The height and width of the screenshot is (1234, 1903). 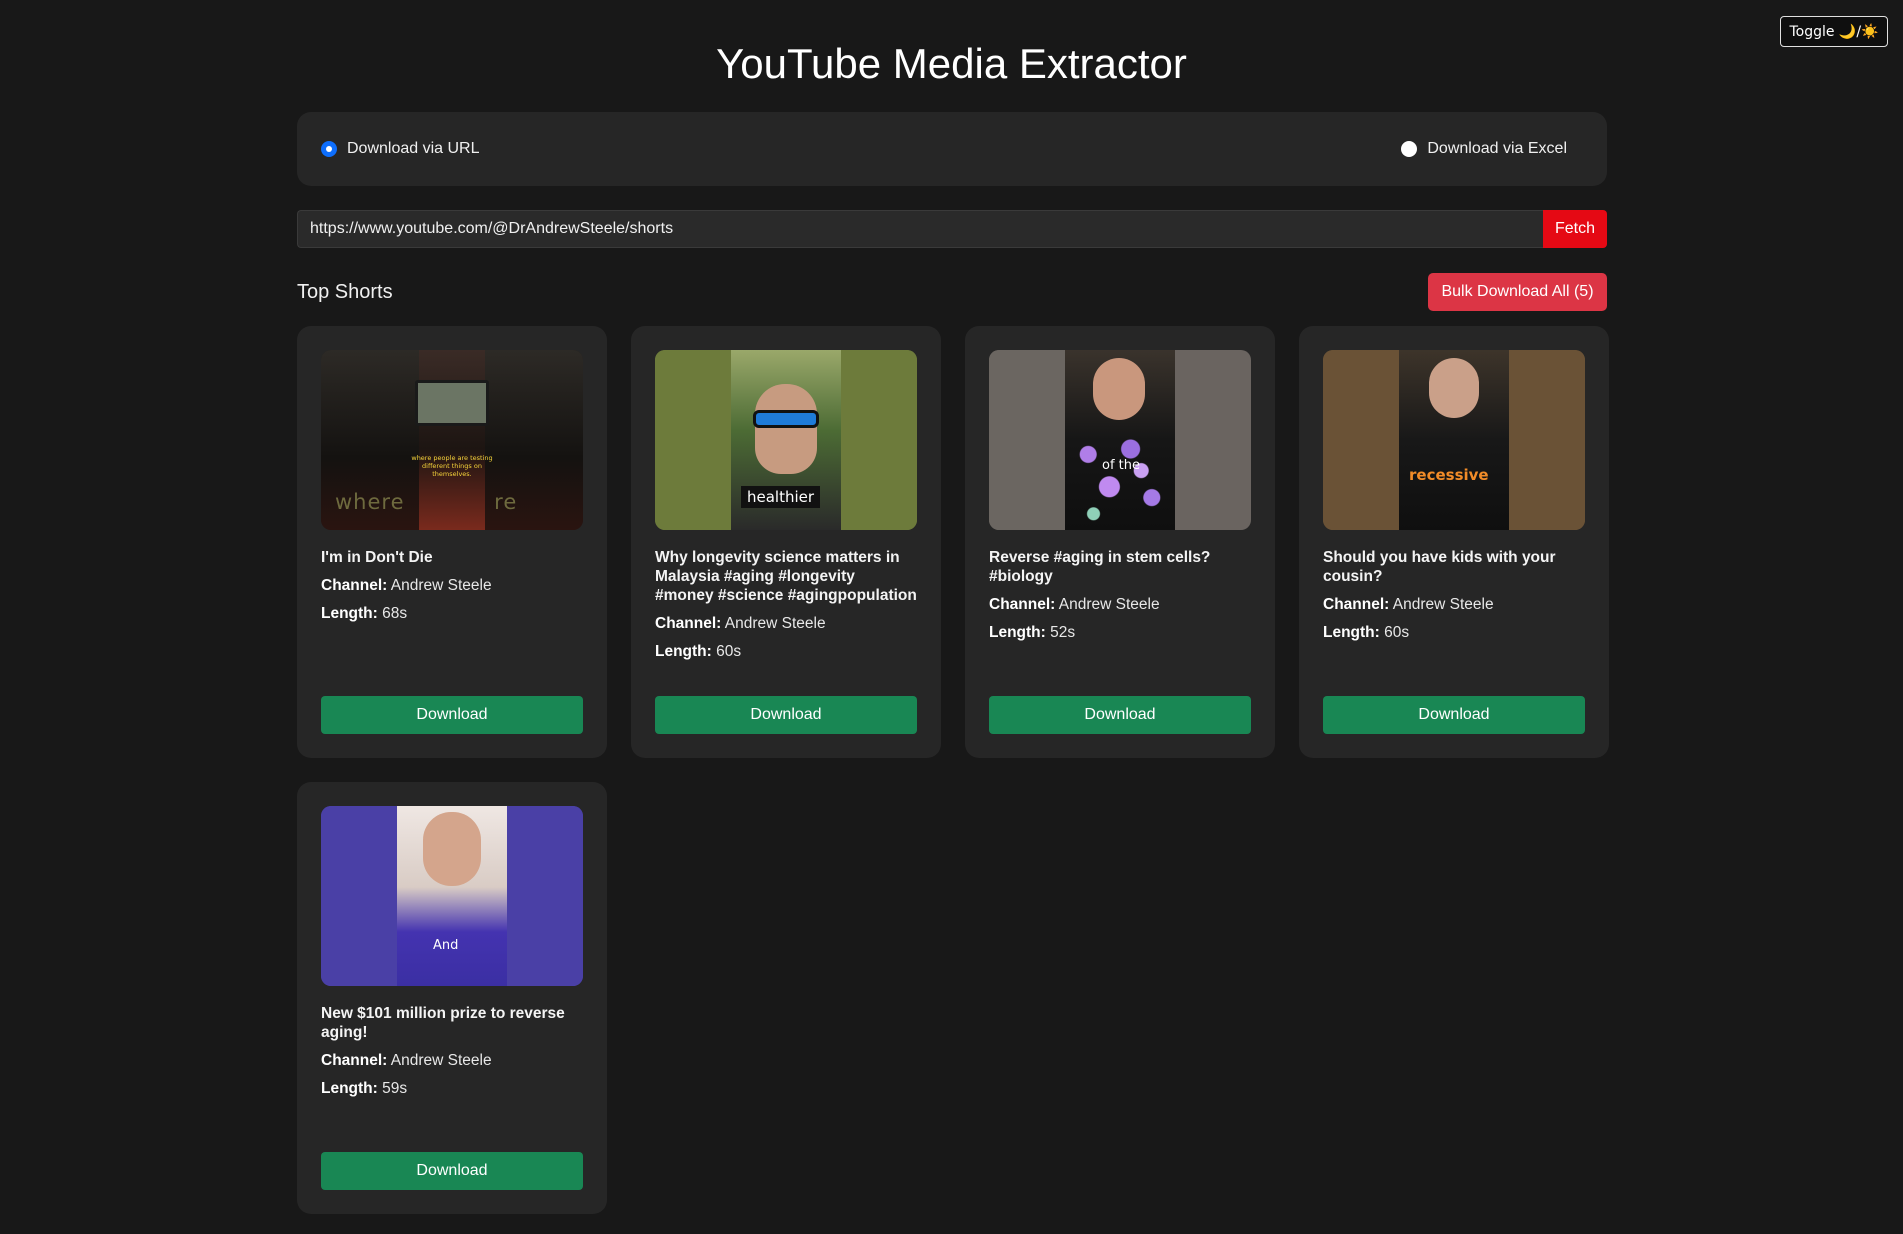 I want to click on radio-url-indicator, so click(x=329, y=149).